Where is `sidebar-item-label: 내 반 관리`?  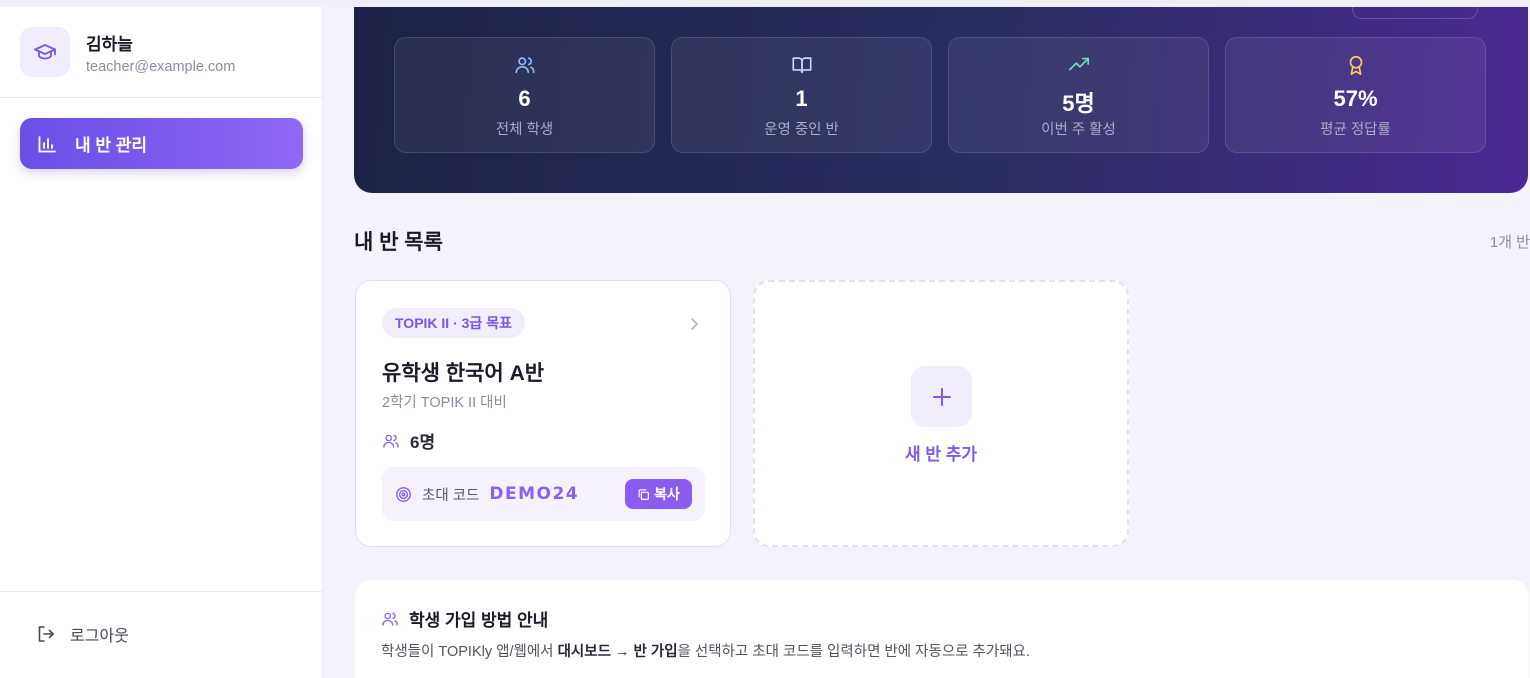
sidebar-item-label: 내 반 관리 is located at coordinates (111, 145).